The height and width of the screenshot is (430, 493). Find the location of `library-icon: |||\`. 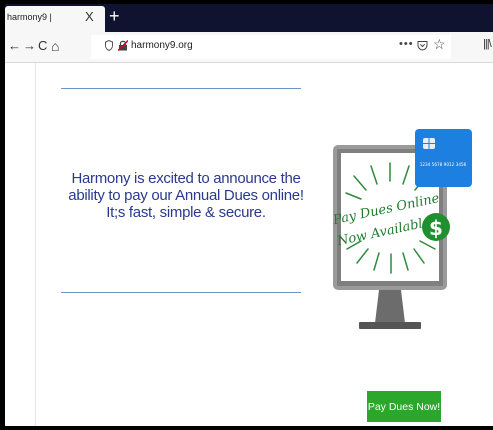

library-icon: |||\ is located at coordinates (487, 44).